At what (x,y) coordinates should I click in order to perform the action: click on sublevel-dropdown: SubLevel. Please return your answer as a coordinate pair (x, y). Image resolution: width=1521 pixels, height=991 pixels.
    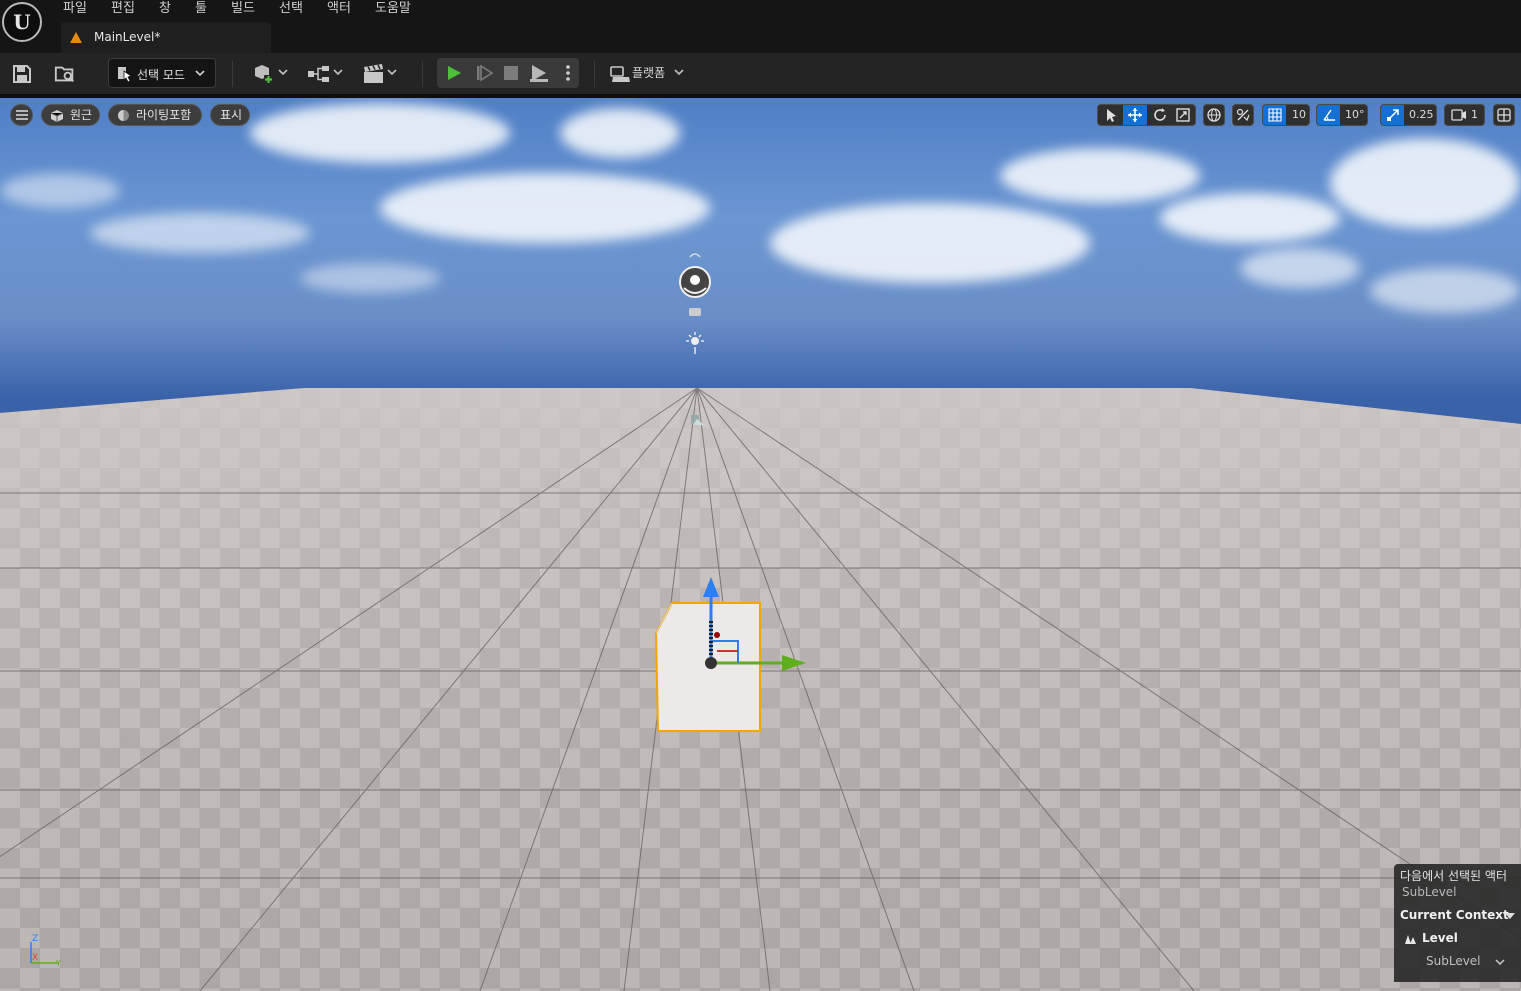
    Looking at the image, I should click on (1457, 962).